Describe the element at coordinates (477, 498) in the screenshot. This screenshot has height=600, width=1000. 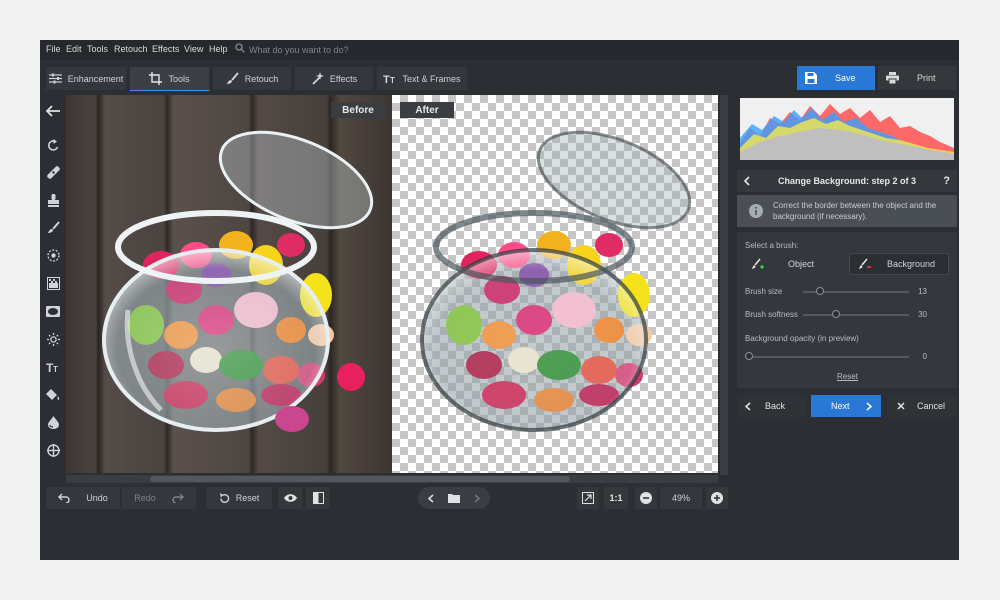
I see `next-file-icon` at that location.